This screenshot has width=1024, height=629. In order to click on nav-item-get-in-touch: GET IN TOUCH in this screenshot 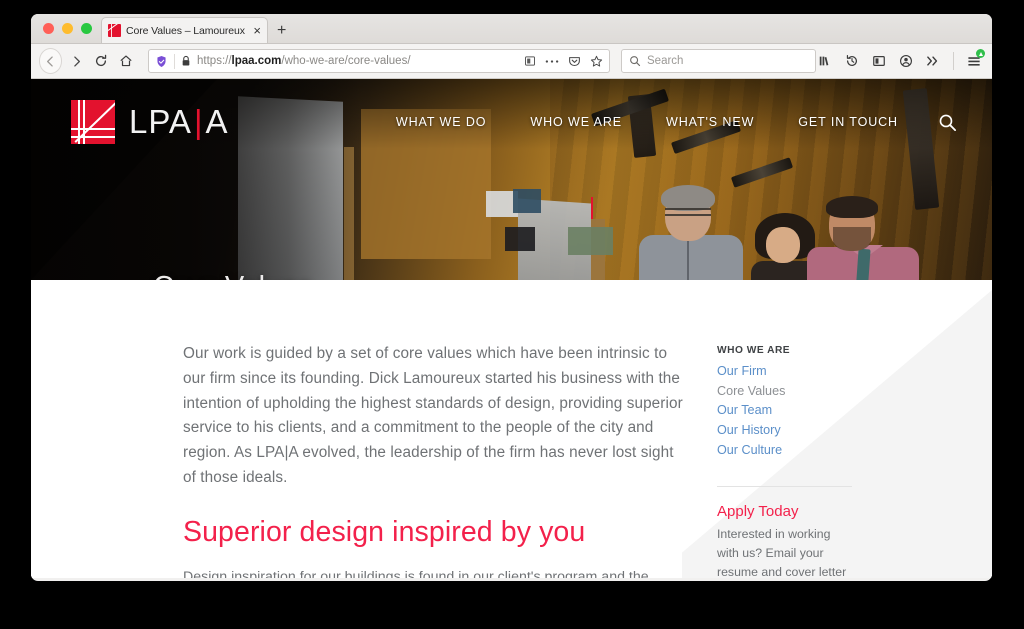, I will do `click(848, 122)`.